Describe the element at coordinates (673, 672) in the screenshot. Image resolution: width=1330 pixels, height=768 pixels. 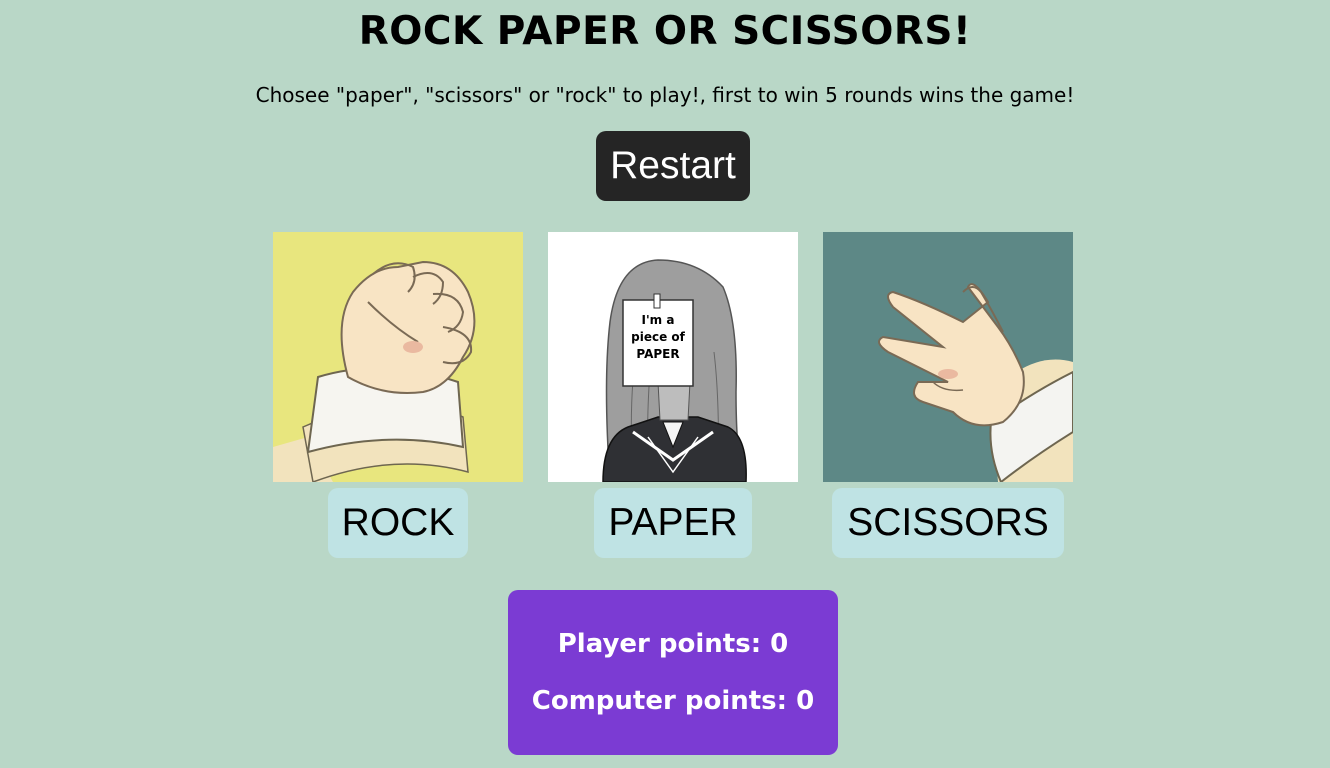
I see `score-panel: Player points: 0 Computer points: 0` at that location.